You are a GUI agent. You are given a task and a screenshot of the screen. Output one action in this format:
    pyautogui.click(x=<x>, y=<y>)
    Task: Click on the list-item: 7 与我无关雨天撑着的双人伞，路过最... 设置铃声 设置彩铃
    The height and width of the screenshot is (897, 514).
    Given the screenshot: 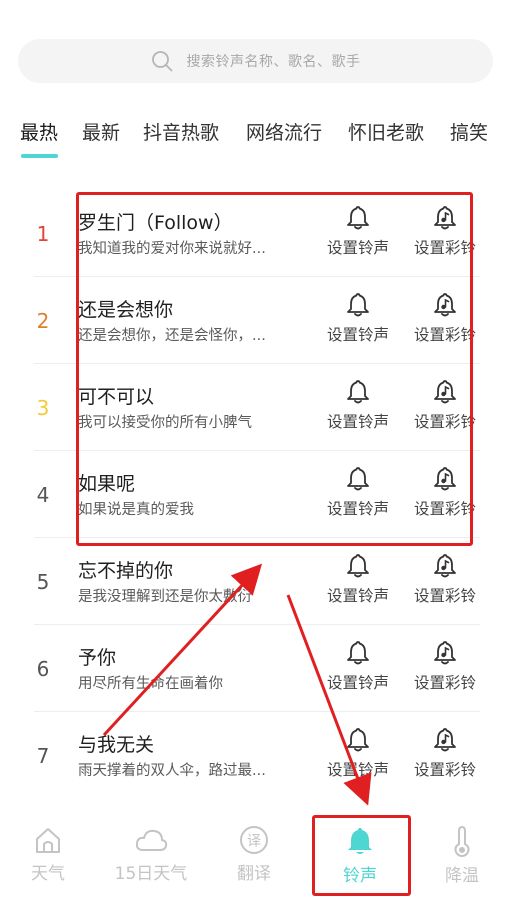 What is the action you would take?
    pyautogui.click(x=257, y=755)
    